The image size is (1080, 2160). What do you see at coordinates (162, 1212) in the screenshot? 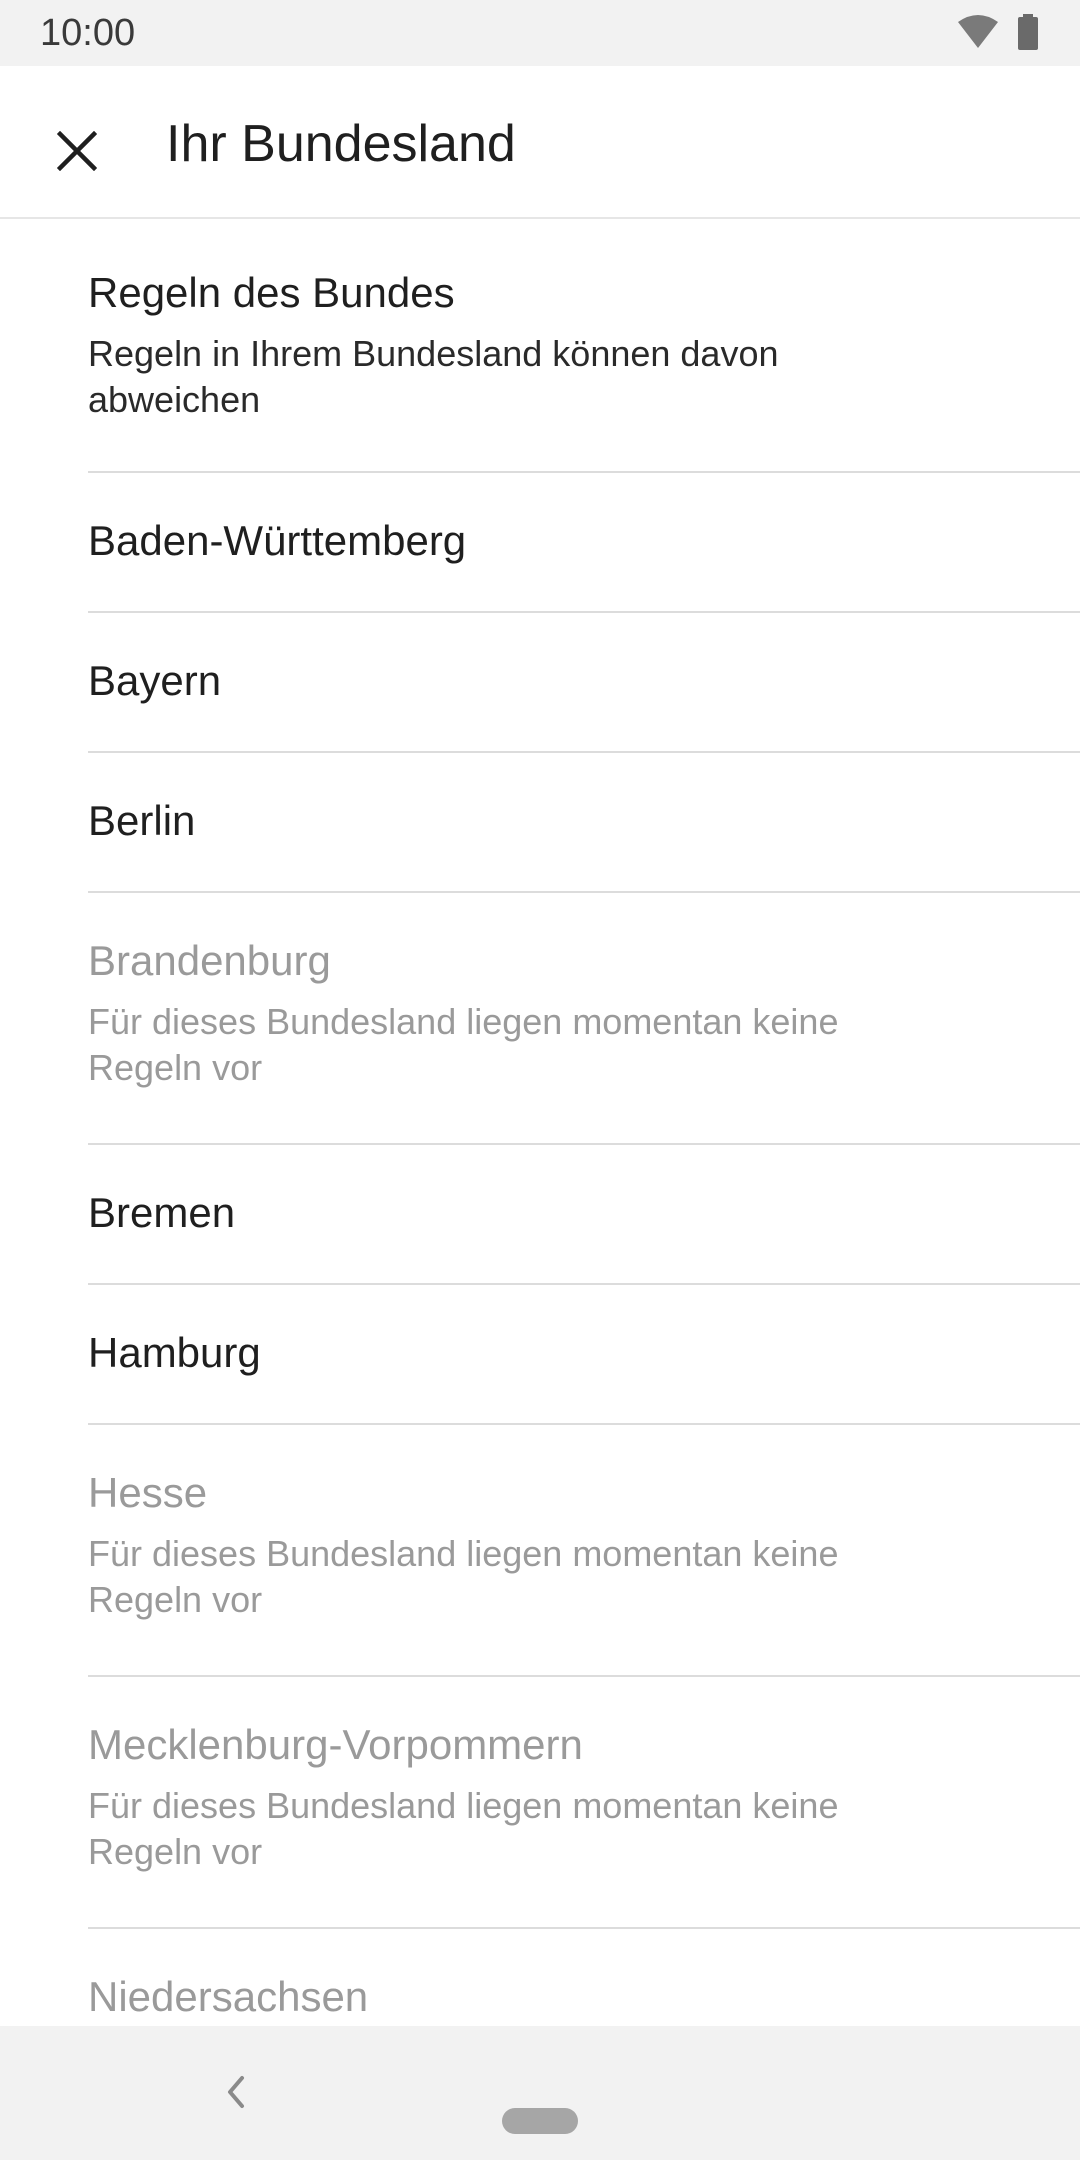
I see `list-item-title: Bremen` at bounding box center [162, 1212].